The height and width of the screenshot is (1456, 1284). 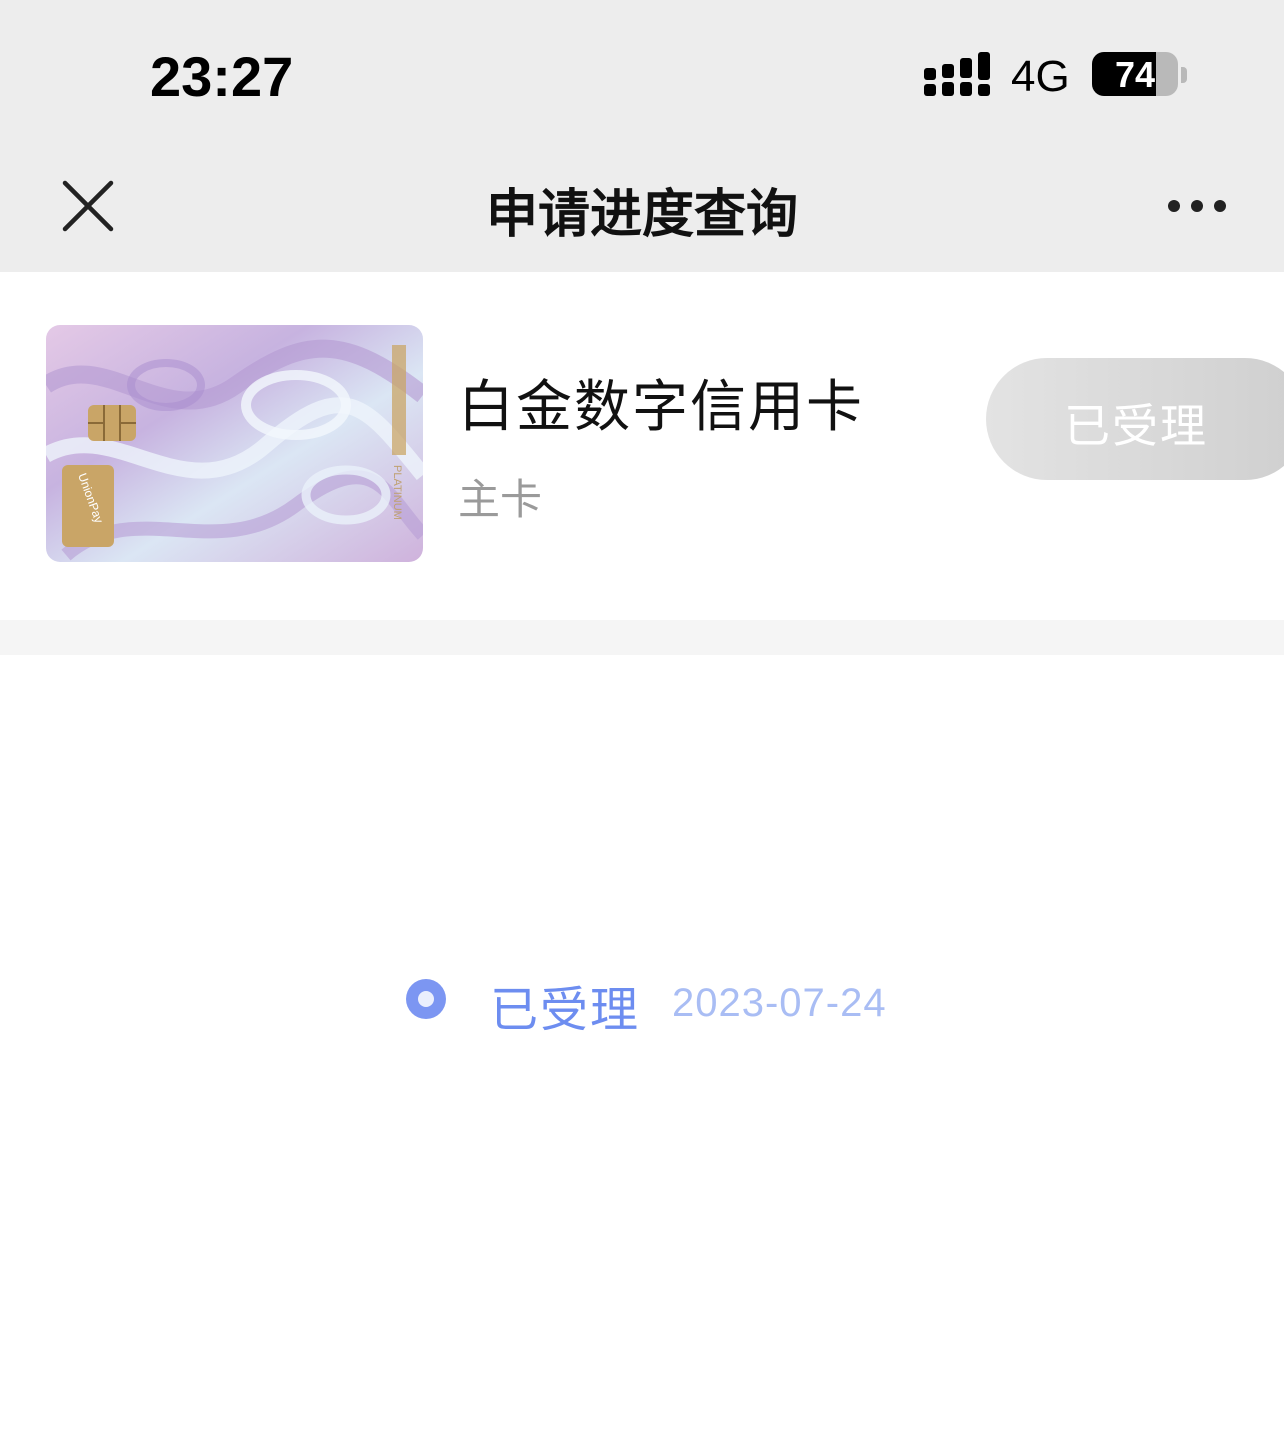 I want to click on timeline-dot-icon, so click(x=426, y=999).